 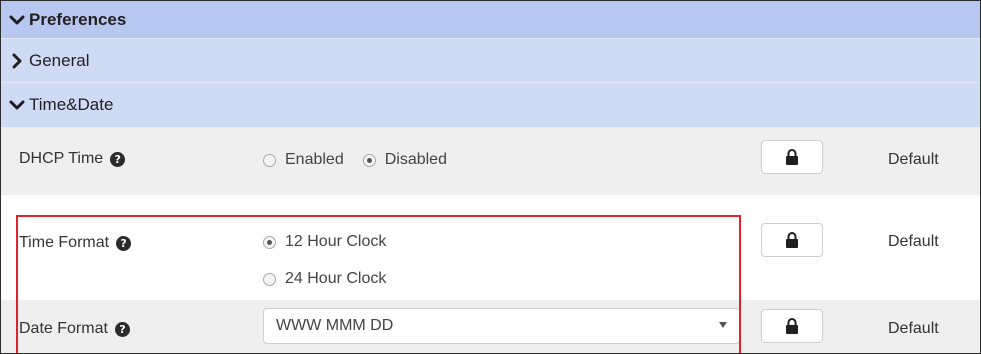 I want to click on date-format-lock-button, so click(x=792, y=326).